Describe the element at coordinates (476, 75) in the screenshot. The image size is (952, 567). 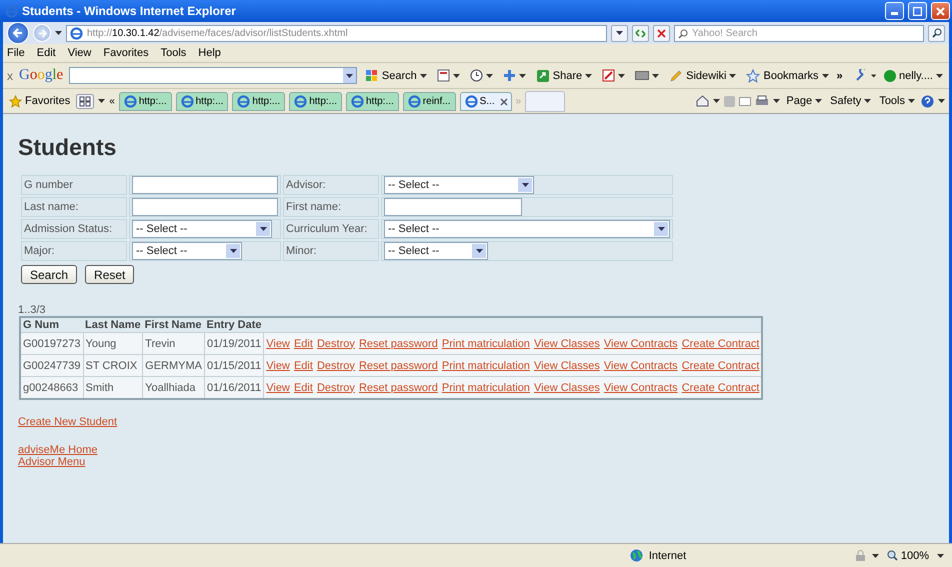
I see `clock-icon` at that location.